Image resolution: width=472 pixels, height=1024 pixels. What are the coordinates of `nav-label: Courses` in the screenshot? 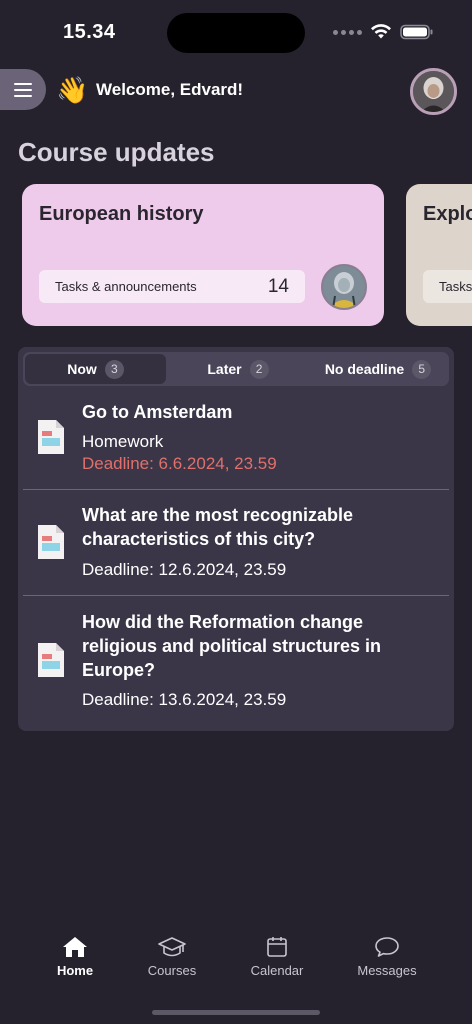 It's located at (172, 970).